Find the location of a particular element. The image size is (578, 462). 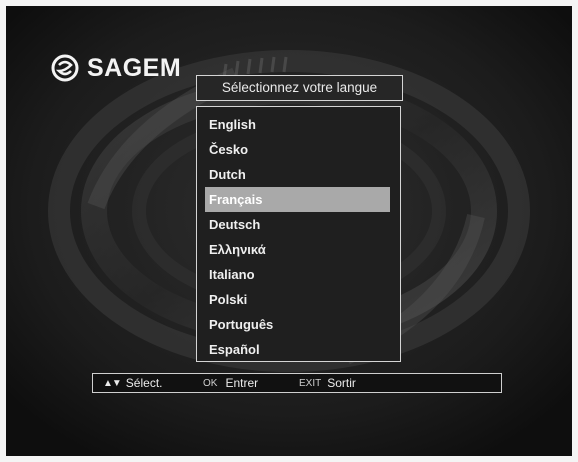

exit-key-label: EXIT is located at coordinates (310, 383).